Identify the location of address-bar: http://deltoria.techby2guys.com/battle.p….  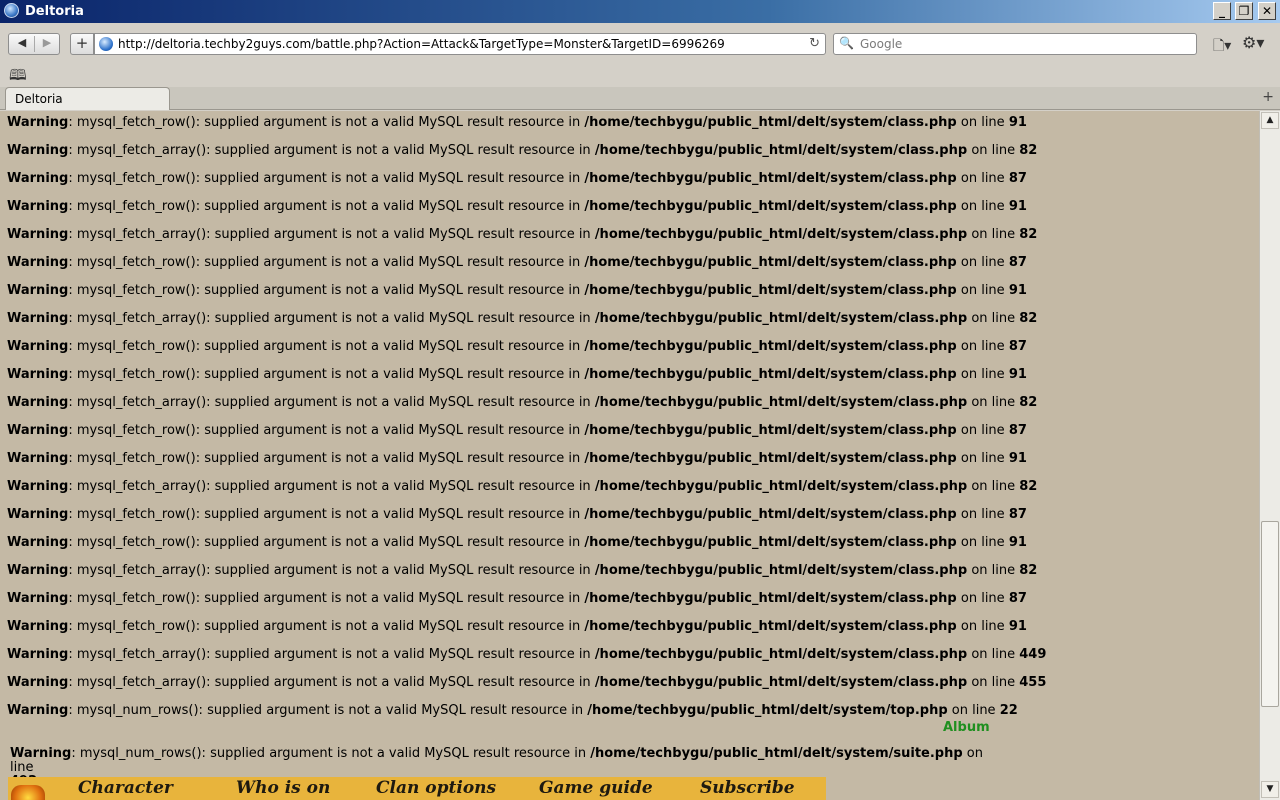
(460, 44).